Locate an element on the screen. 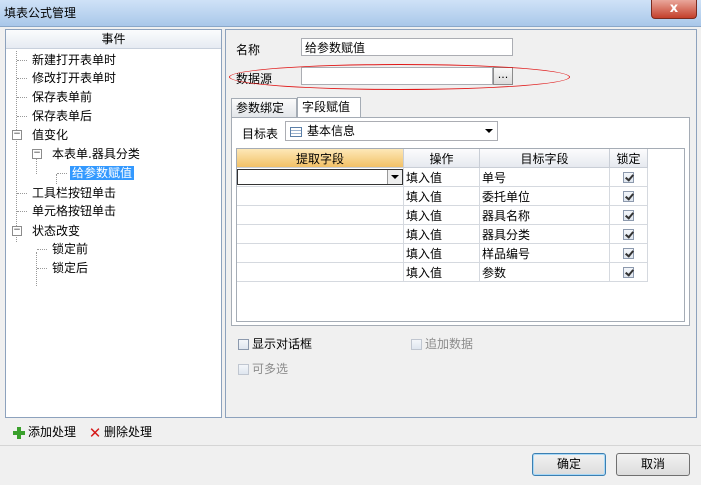 The width and height of the screenshot is (701, 485). tree-item-after-lock: 锁定后 is located at coordinates (70, 268).